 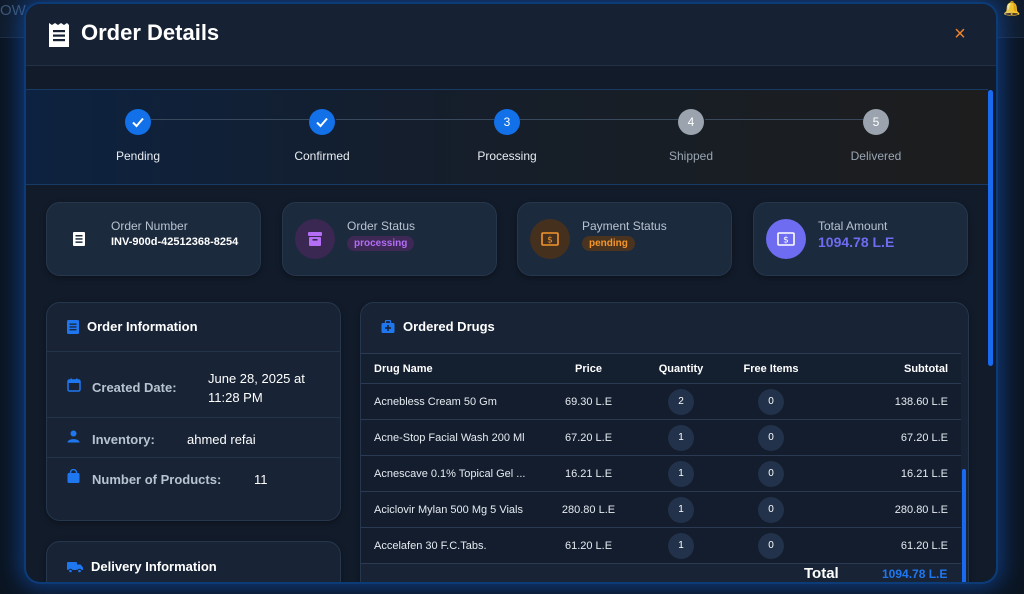 I want to click on order-information-title: Order Information, so click(x=132, y=326).